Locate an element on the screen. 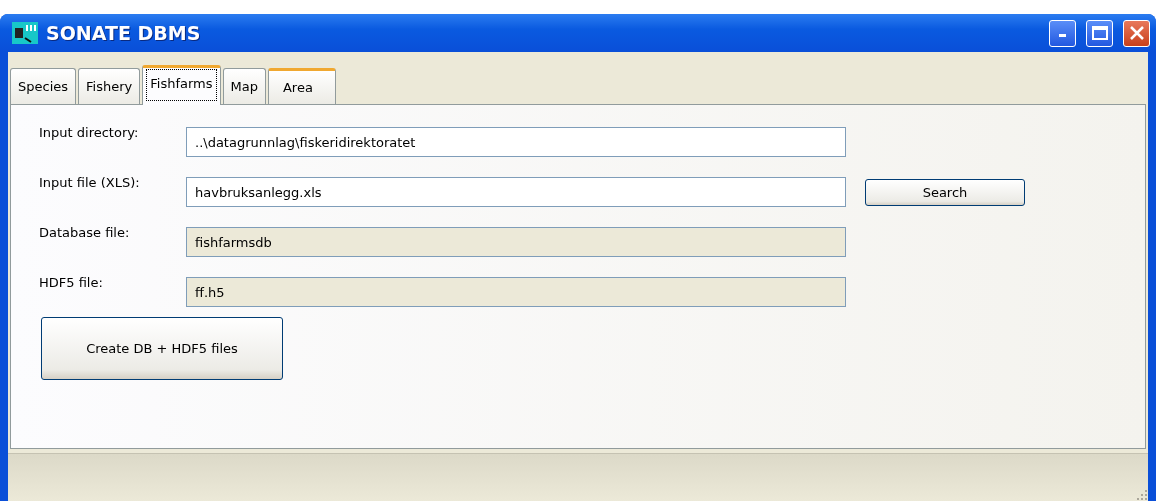  field-label: Input file (XLS): is located at coordinates (90, 182).